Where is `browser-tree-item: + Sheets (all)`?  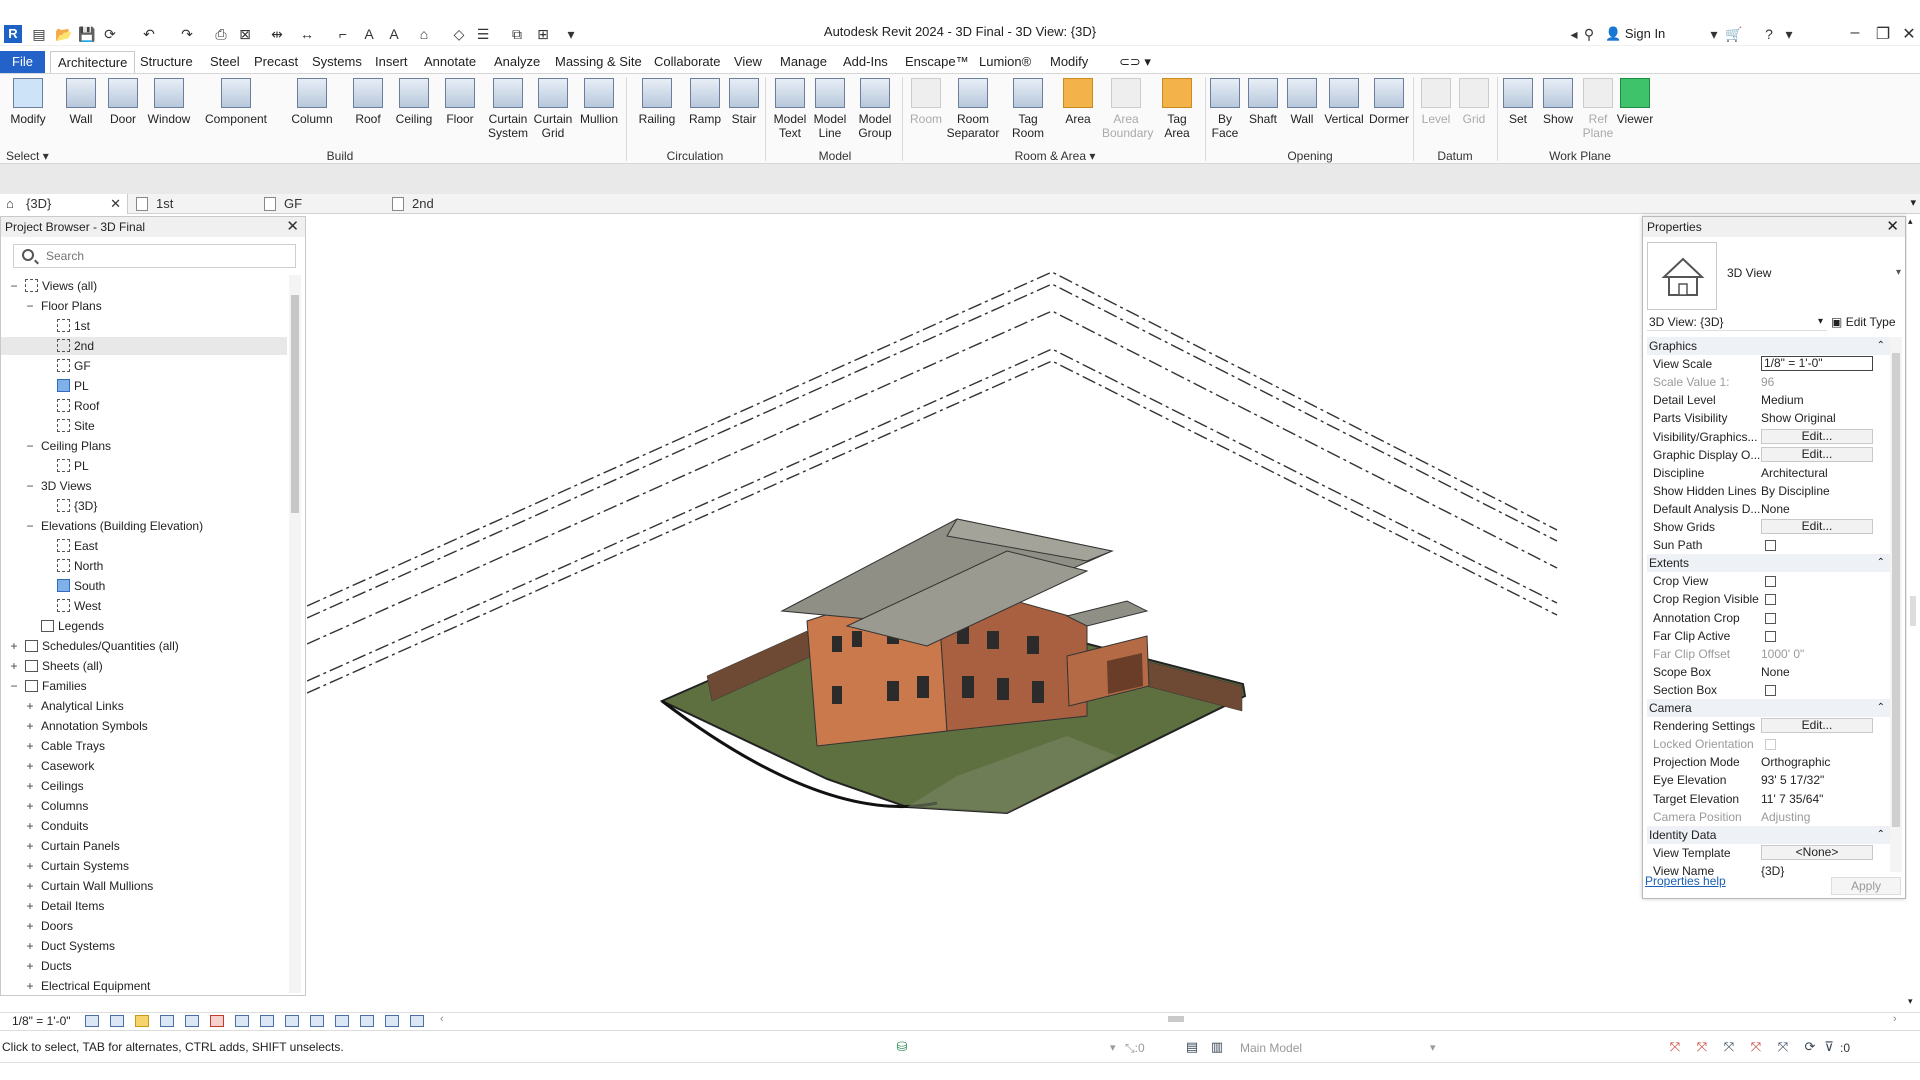
browser-tree-item: + Sheets (all) is located at coordinates (144, 666).